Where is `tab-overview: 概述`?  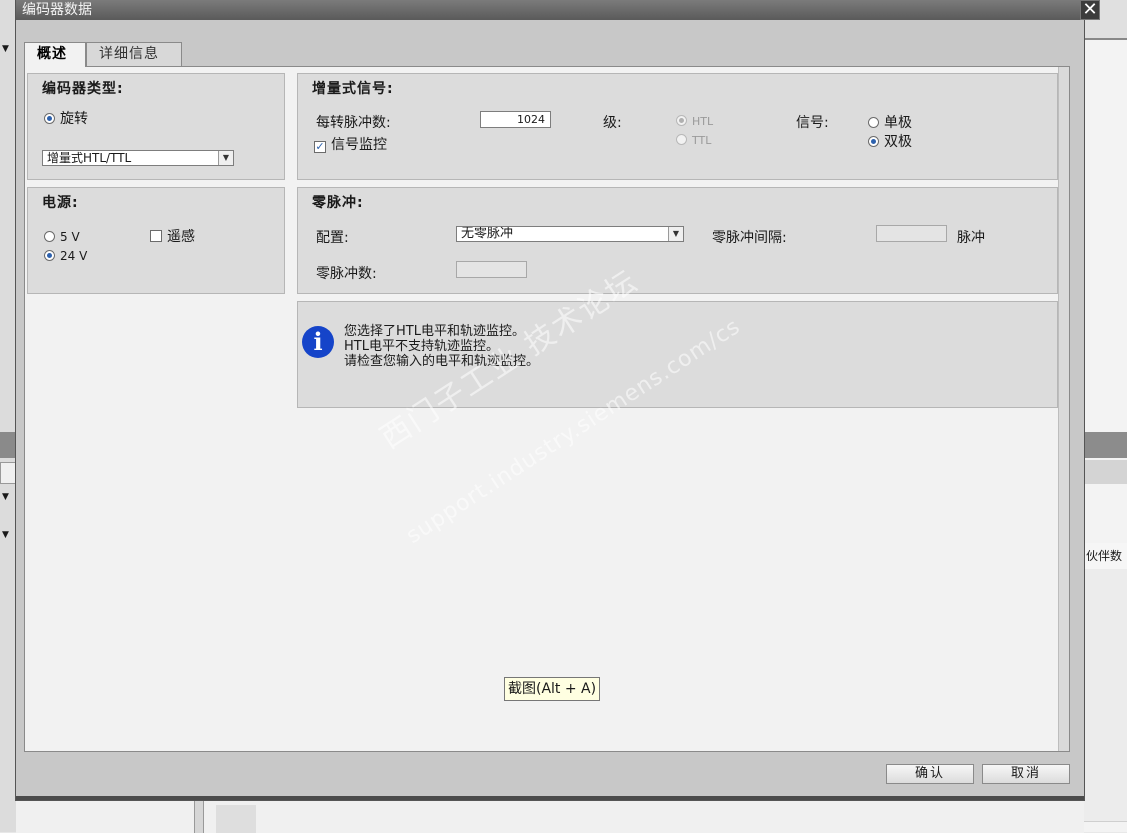 tab-overview: 概述 is located at coordinates (55, 54).